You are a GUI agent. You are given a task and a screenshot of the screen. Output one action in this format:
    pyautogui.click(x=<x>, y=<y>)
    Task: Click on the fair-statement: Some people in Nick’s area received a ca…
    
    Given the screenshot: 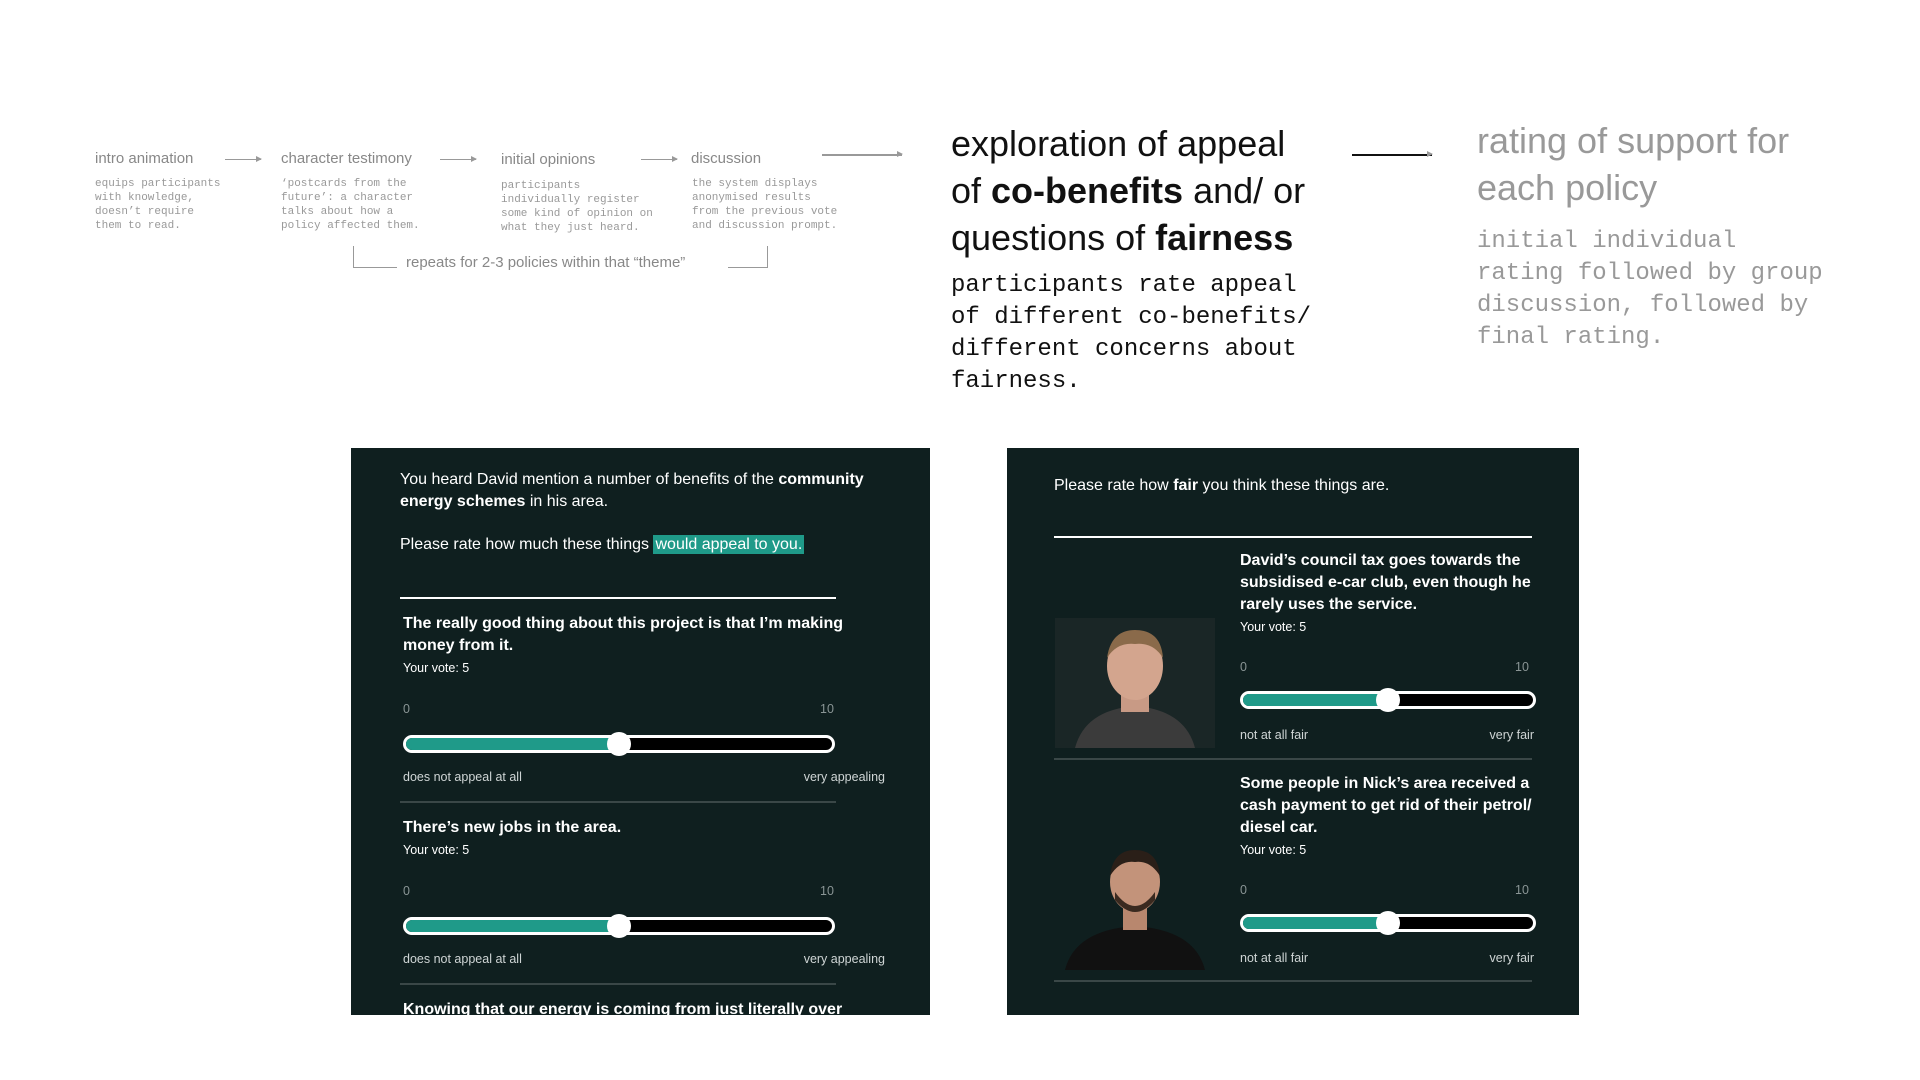 What is the action you would take?
    pyautogui.click(x=1386, y=805)
    